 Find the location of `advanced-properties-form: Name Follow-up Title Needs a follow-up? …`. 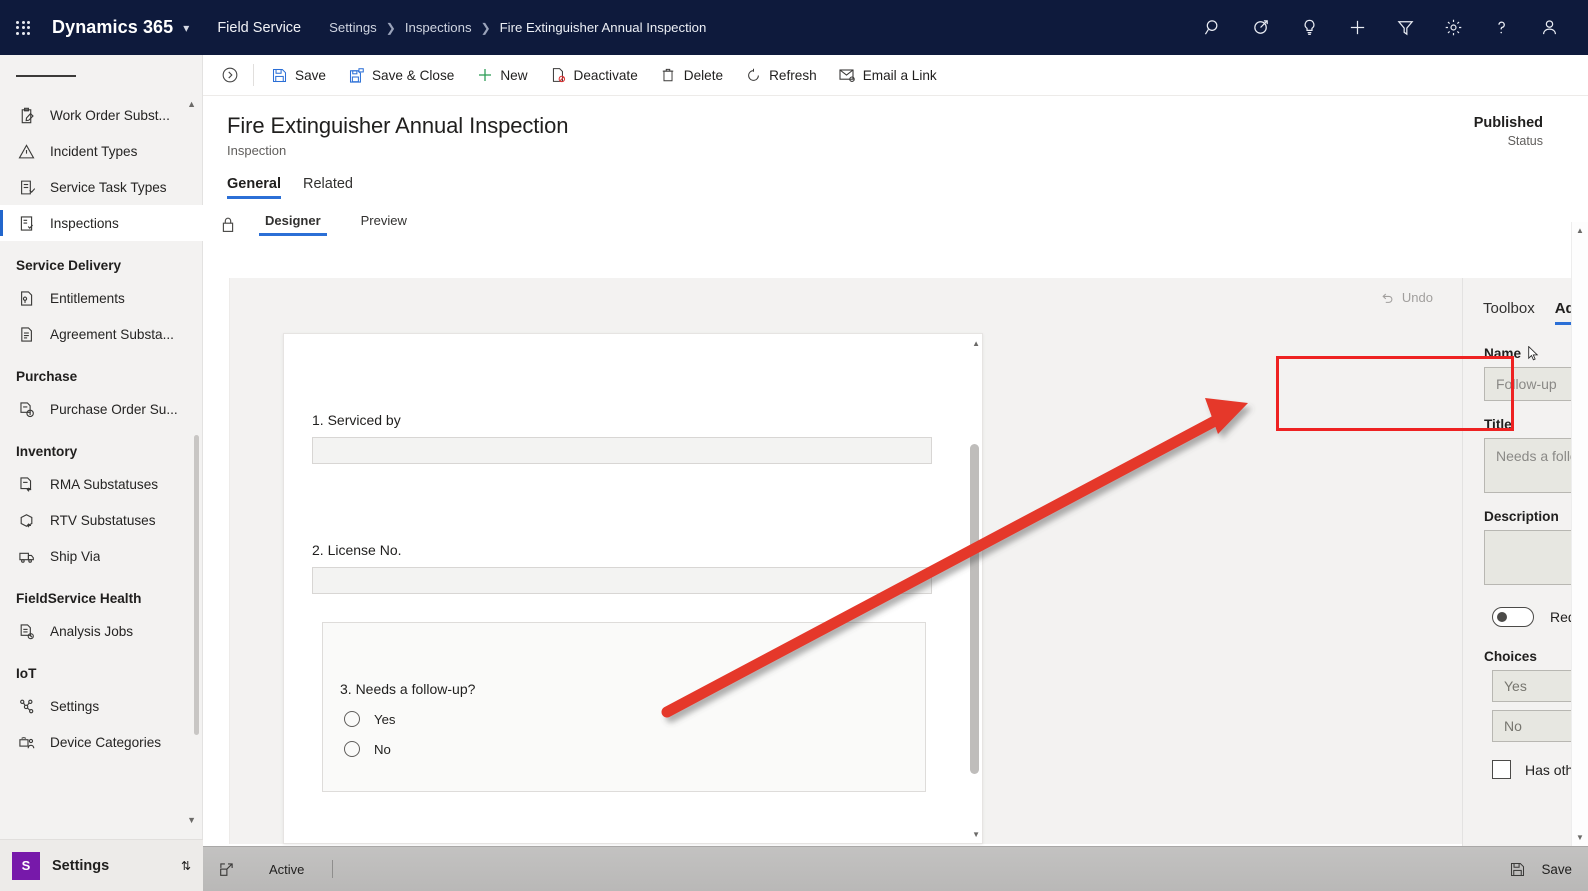

advanced-properties-form: Name Follow-up Title Needs a follow-up? … is located at coordinates (1525, 596).